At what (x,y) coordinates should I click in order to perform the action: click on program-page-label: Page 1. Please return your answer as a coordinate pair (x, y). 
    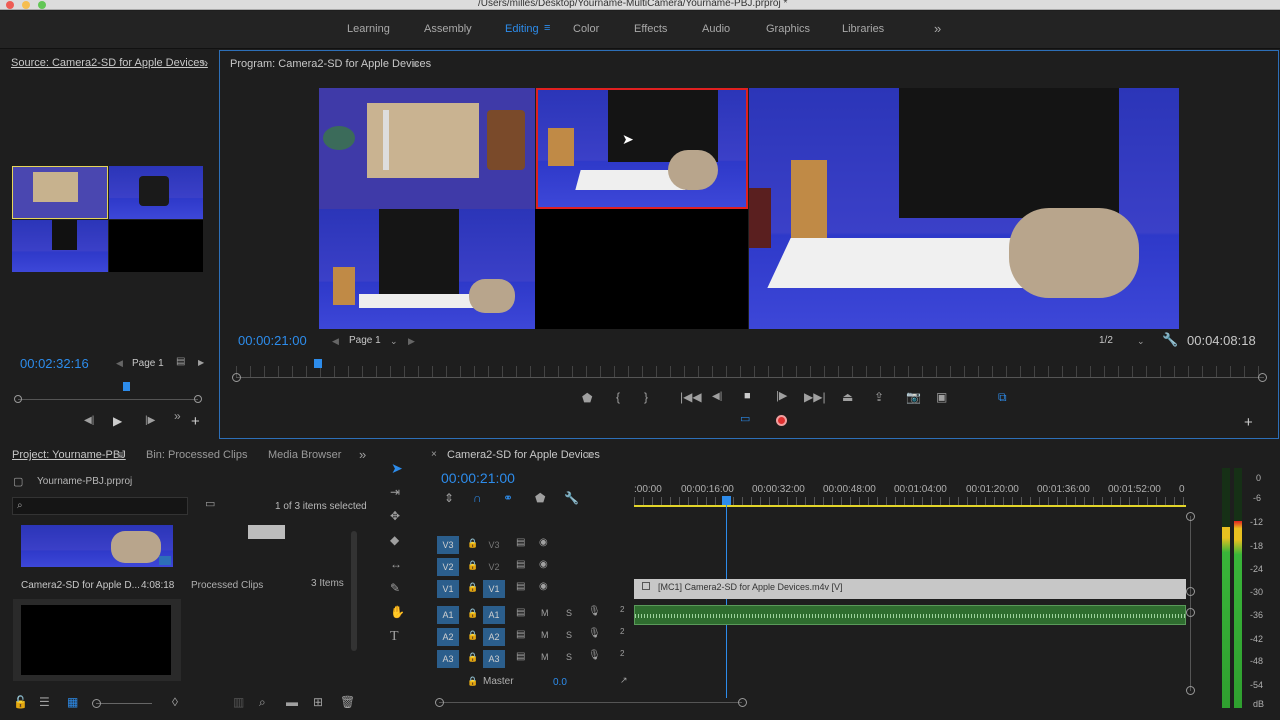
    Looking at the image, I should click on (365, 340).